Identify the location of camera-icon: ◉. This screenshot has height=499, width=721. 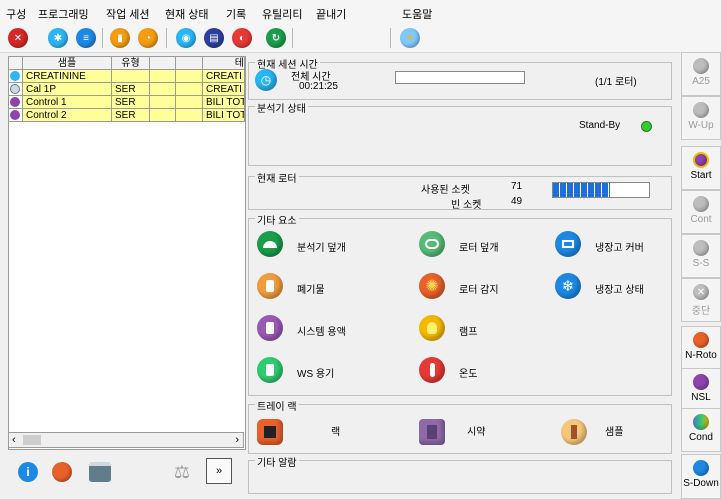
(186, 38).